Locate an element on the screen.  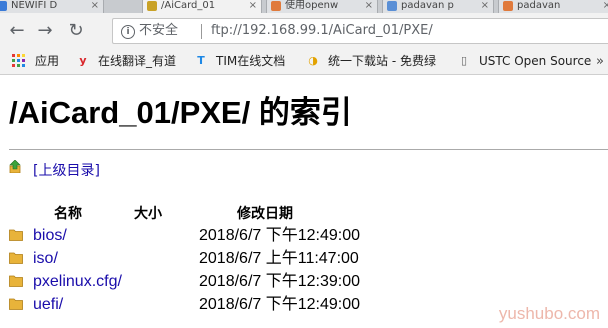
list-item: pxelinux.cfg/ 2018/6/7 下午12:39:00 is located at coordinates (304, 282).